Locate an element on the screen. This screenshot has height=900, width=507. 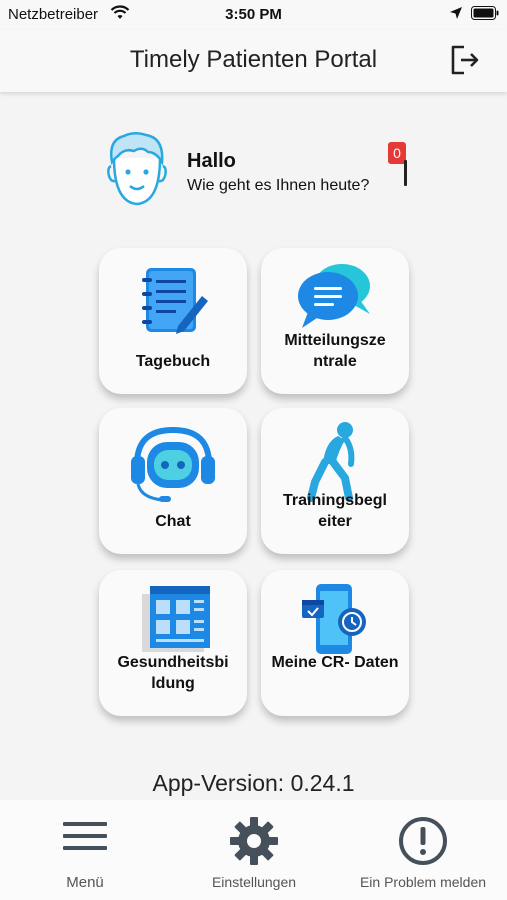
nav-menu-label: Menü is located at coordinates (85, 882).